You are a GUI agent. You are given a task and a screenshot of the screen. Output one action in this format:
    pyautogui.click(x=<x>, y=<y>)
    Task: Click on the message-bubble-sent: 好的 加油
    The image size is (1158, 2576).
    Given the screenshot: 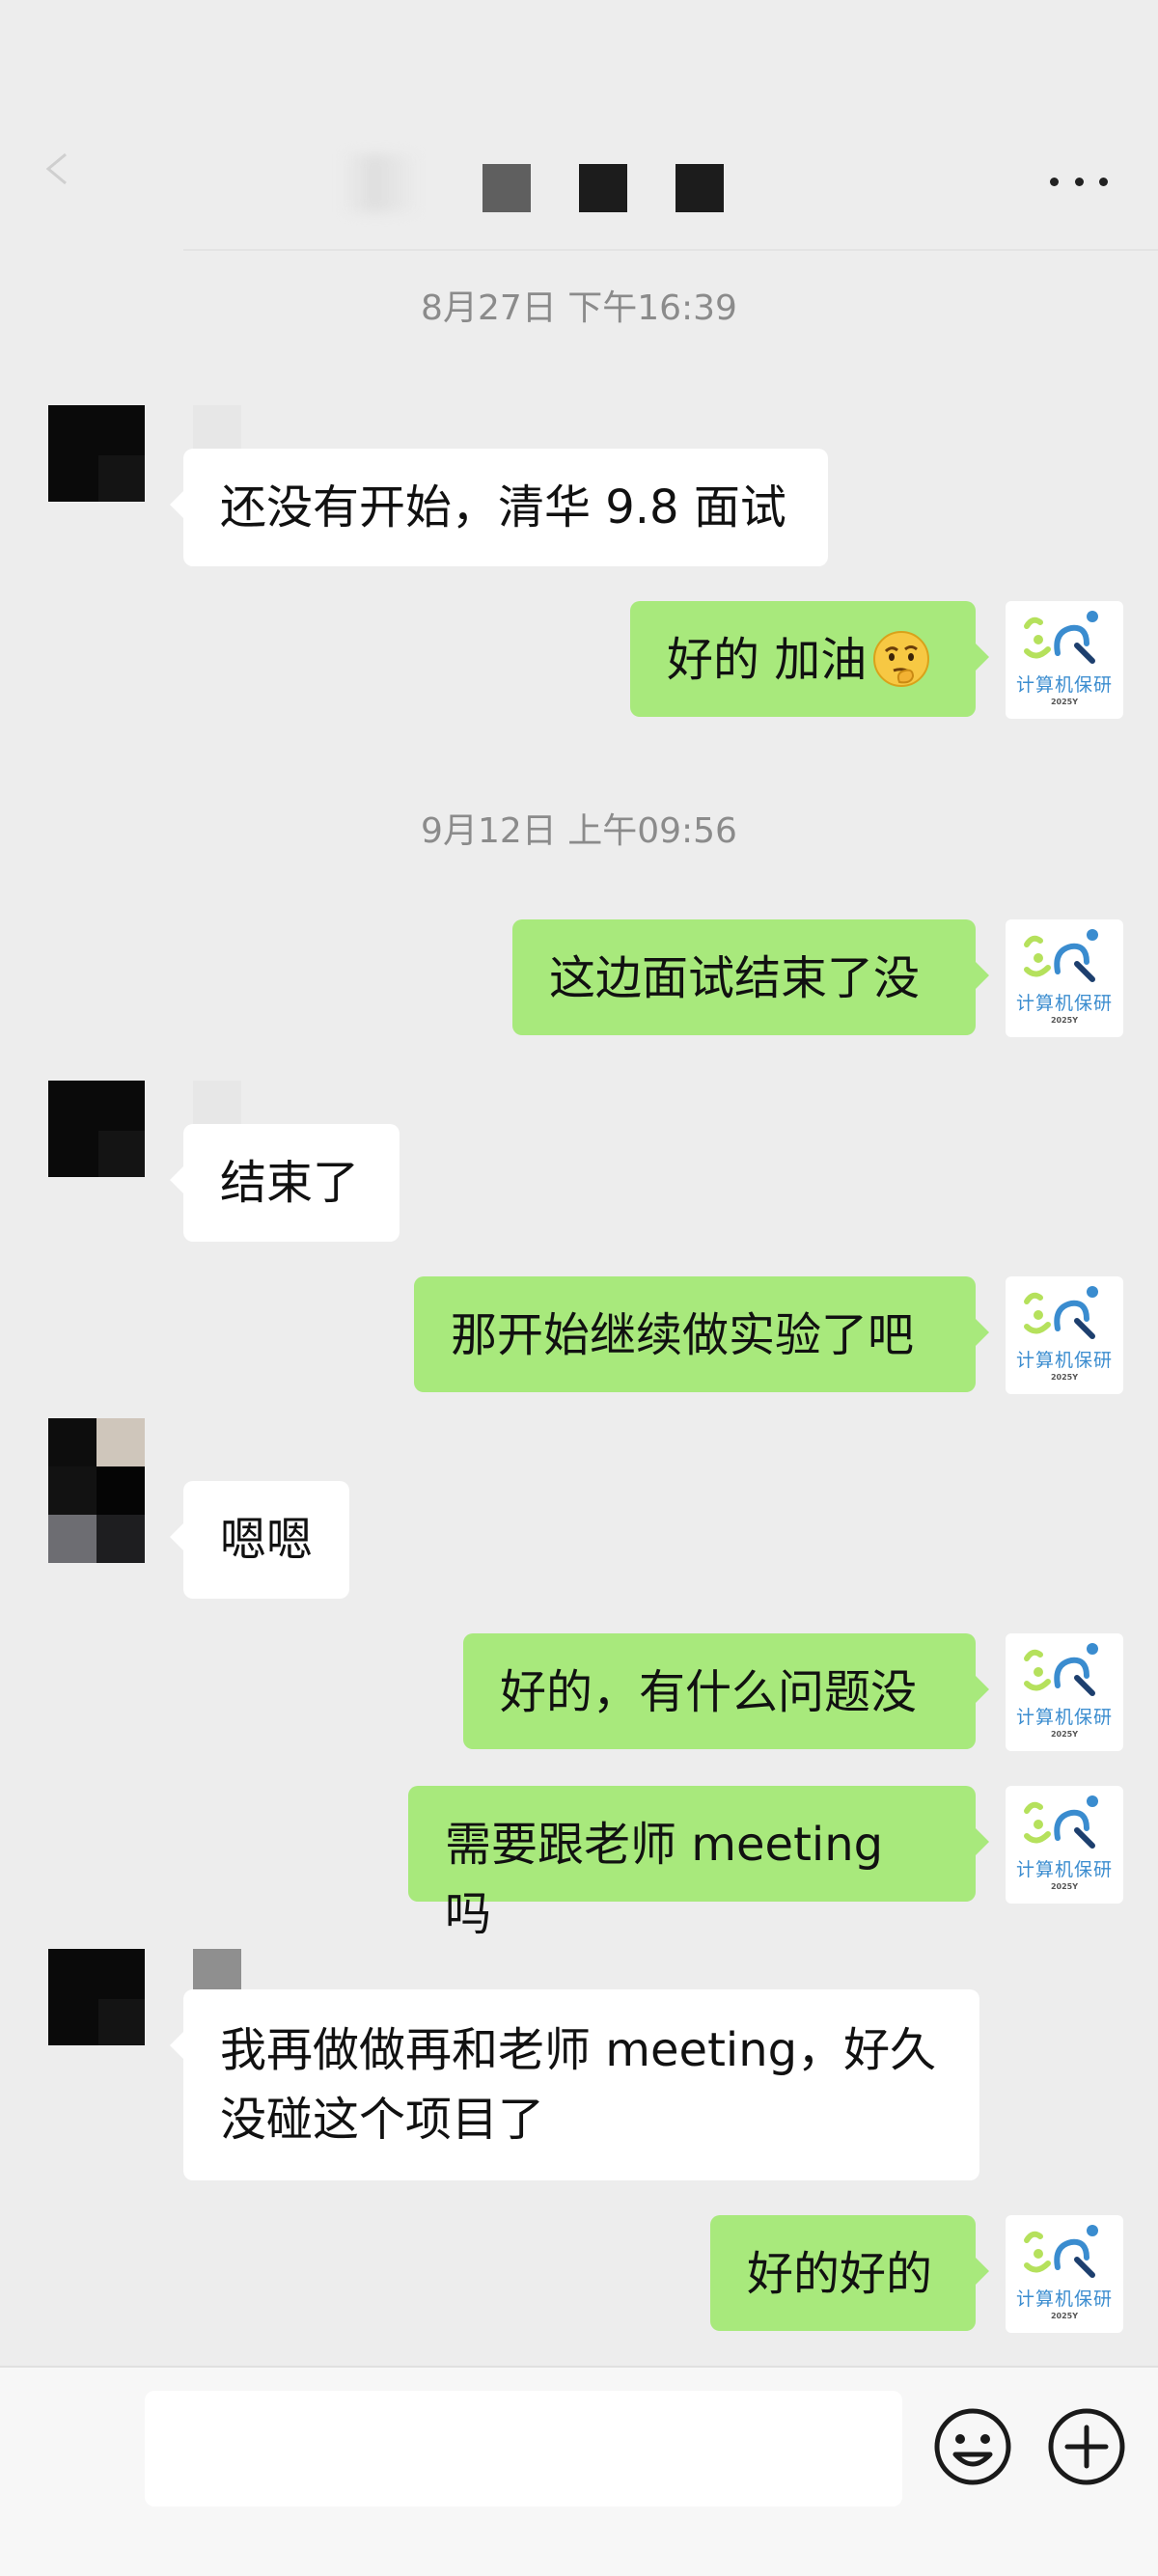 What is the action you would take?
    pyautogui.click(x=809, y=659)
    